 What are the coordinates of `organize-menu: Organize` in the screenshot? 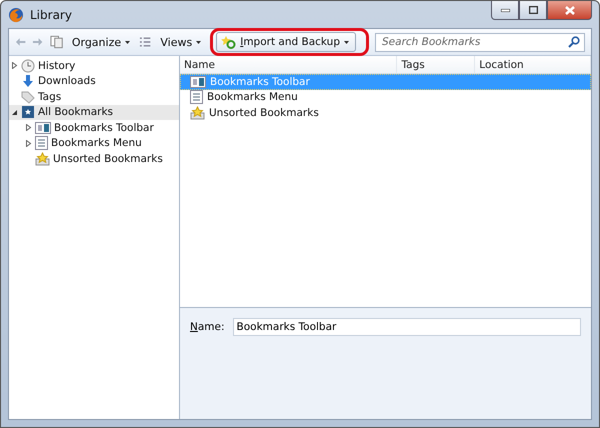 It's located at (101, 42).